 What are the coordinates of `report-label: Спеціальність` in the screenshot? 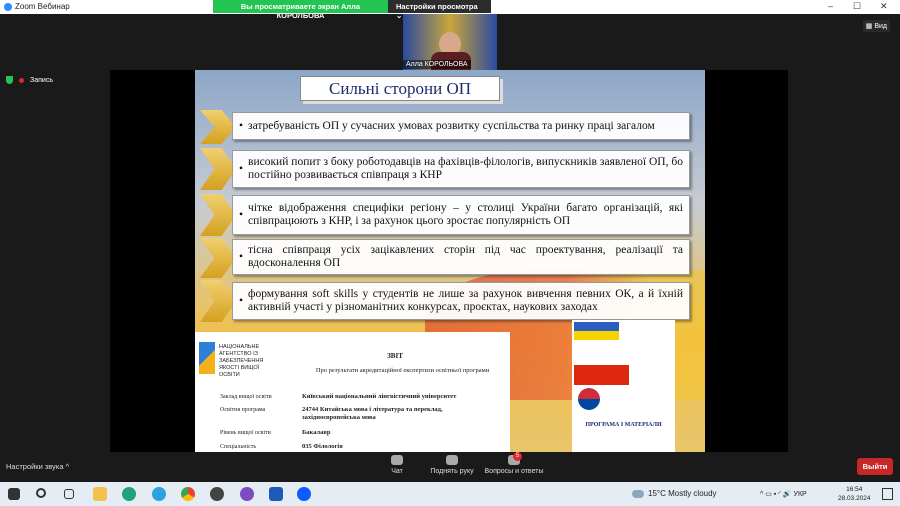 It's located at (238, 447).